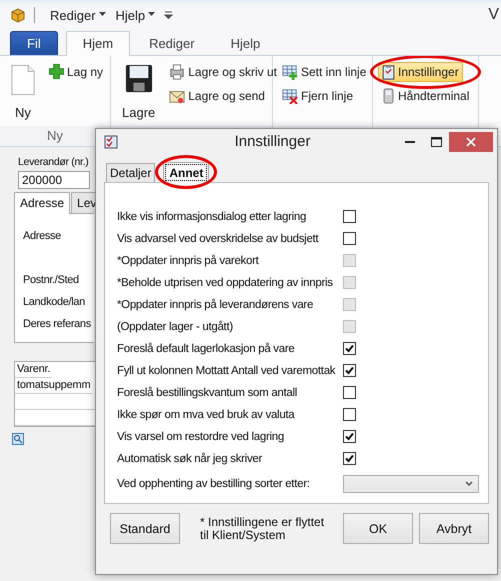 This screenshot has width=501, height=581. What do you see at coordinates (42, 237) in the screenshot?
I see `field-label: Adresse` at bounding box center [42, 237].